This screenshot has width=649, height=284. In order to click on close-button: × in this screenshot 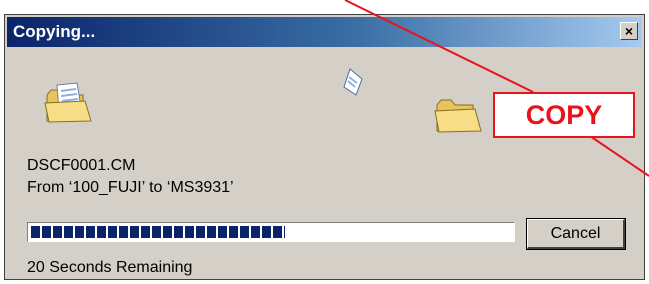, I will do `click(629, 31)`.